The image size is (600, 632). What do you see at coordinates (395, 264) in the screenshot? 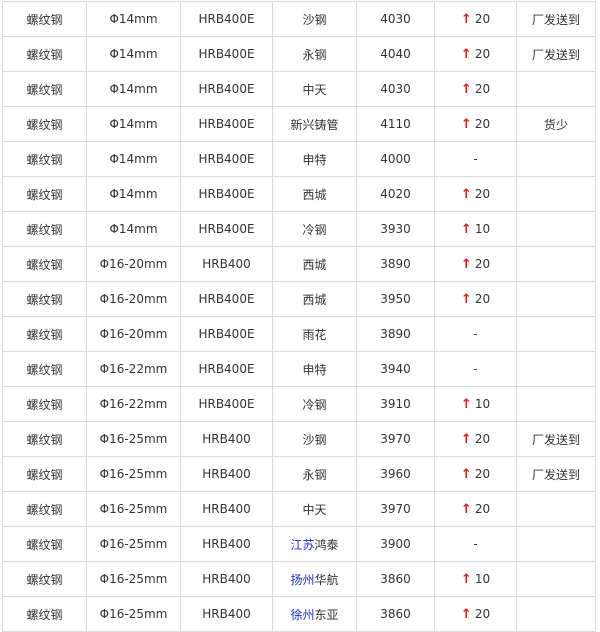
I see `price-cell: 3890` at bounding box center [395, 264].